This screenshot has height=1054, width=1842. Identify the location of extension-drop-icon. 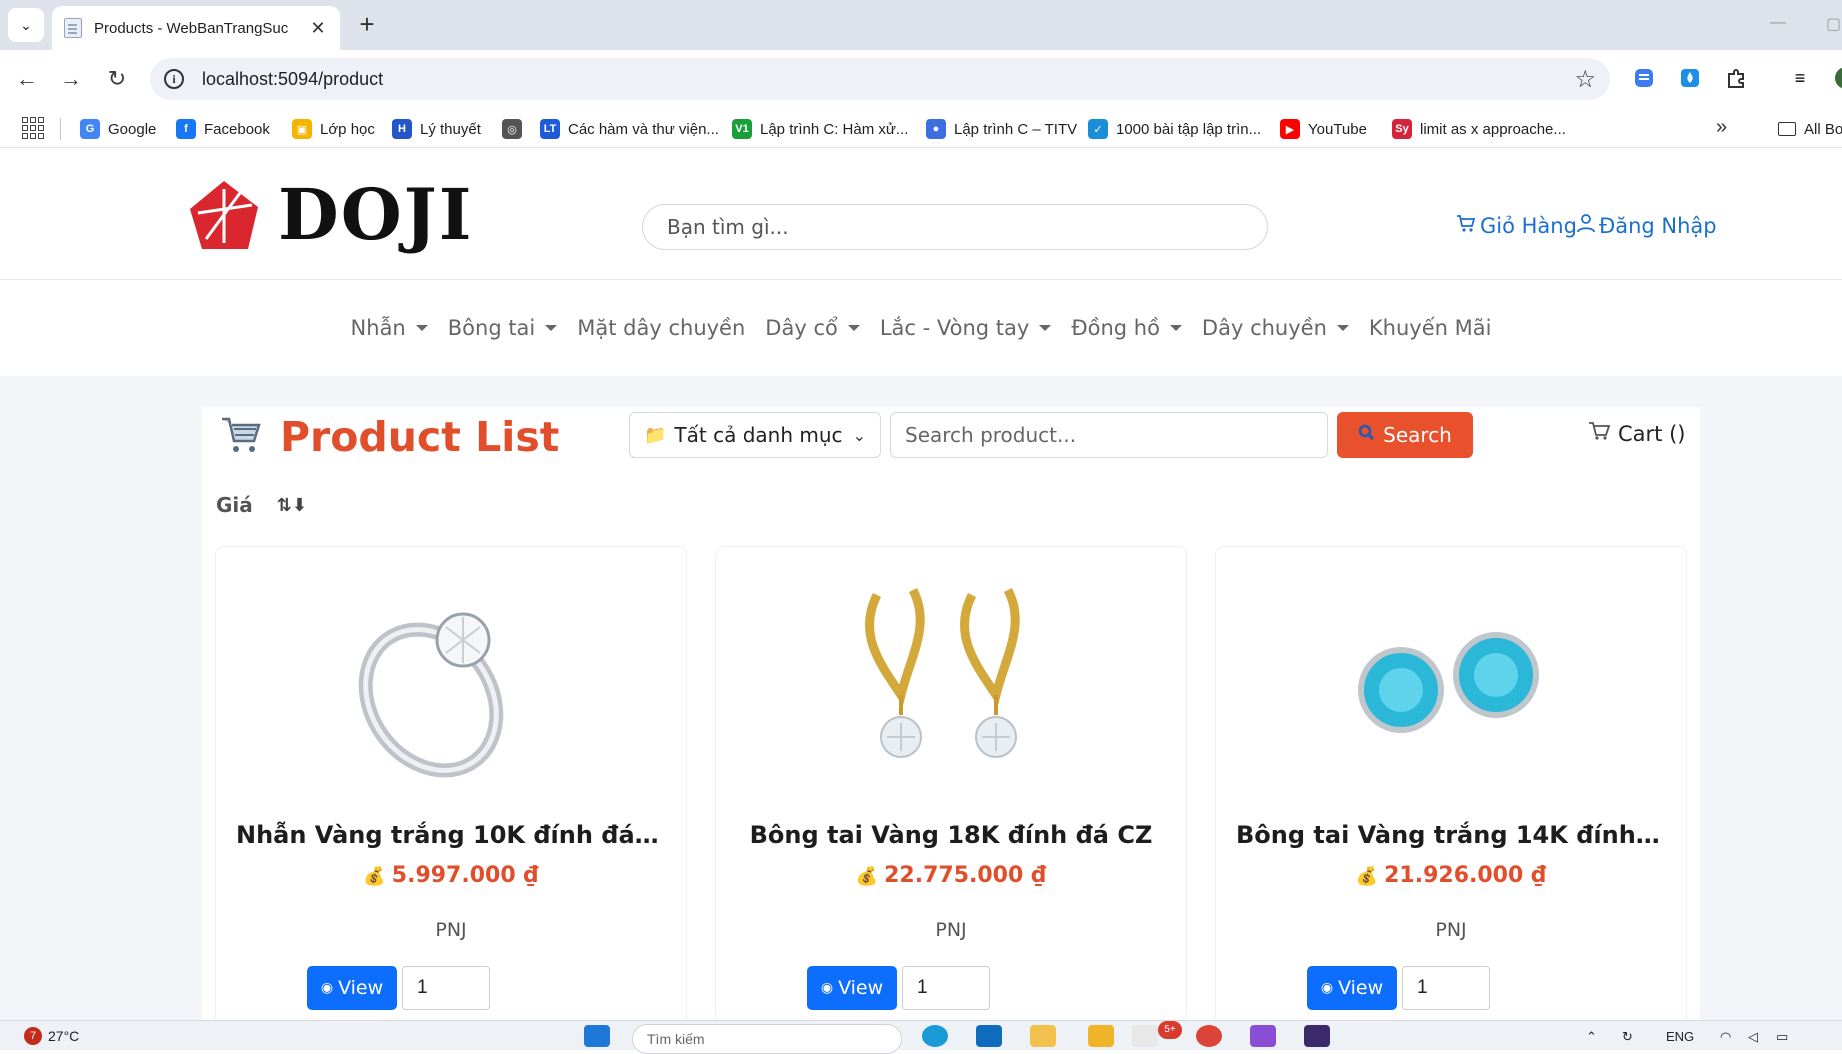
(1690, 78).